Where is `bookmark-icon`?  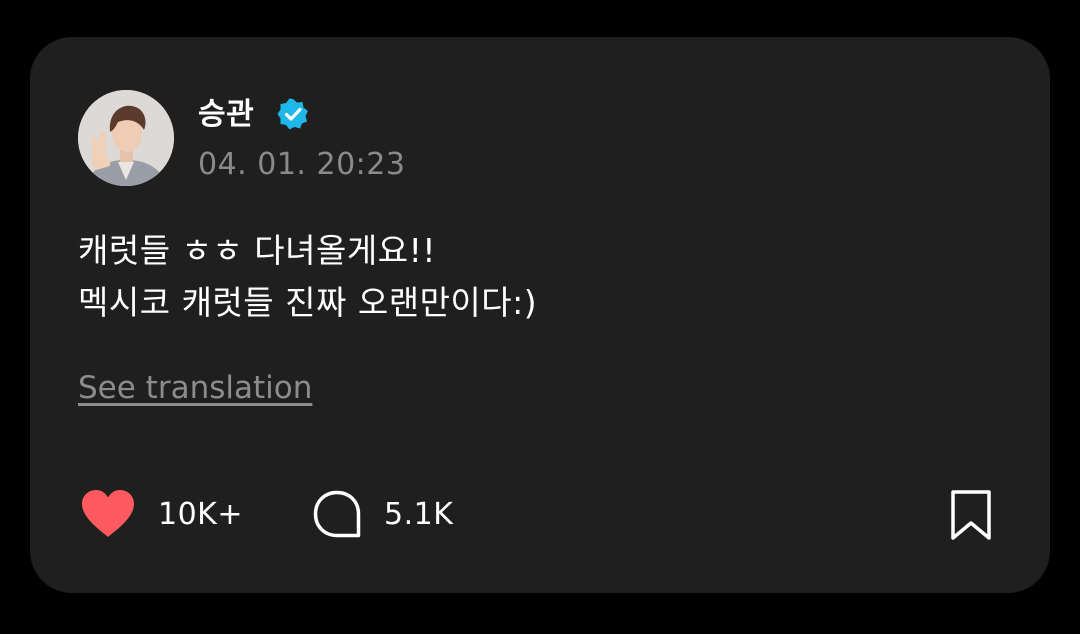 bookmark-icon is located at coordinates (971, 515).